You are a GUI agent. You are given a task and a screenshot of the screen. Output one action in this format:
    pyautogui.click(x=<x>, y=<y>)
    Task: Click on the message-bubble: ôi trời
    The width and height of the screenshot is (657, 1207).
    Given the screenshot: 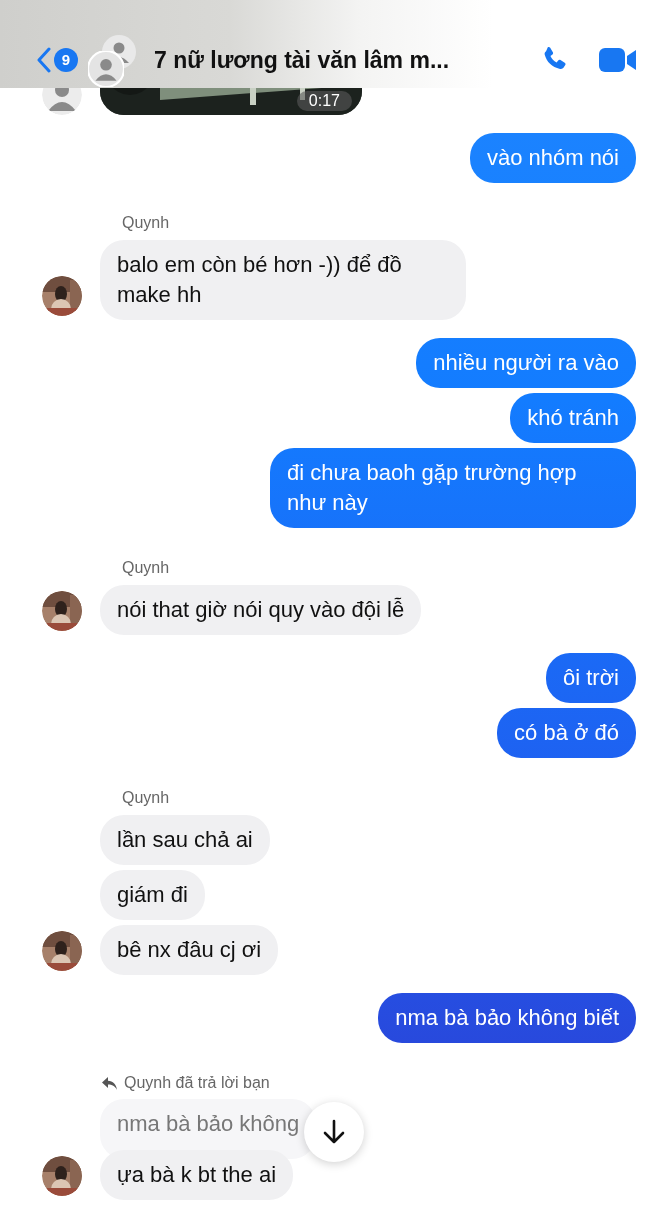 What is the action you would take?
    pyautogui.click(x=591, y=678)
    